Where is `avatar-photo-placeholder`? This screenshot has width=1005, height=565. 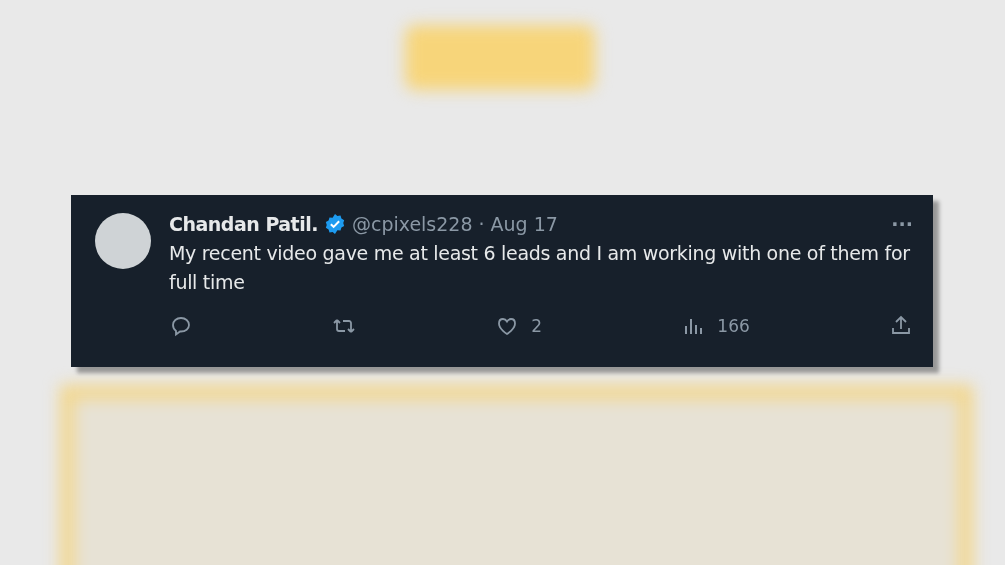
avatar-photo-placeholder is located at coordinates (123, 241).